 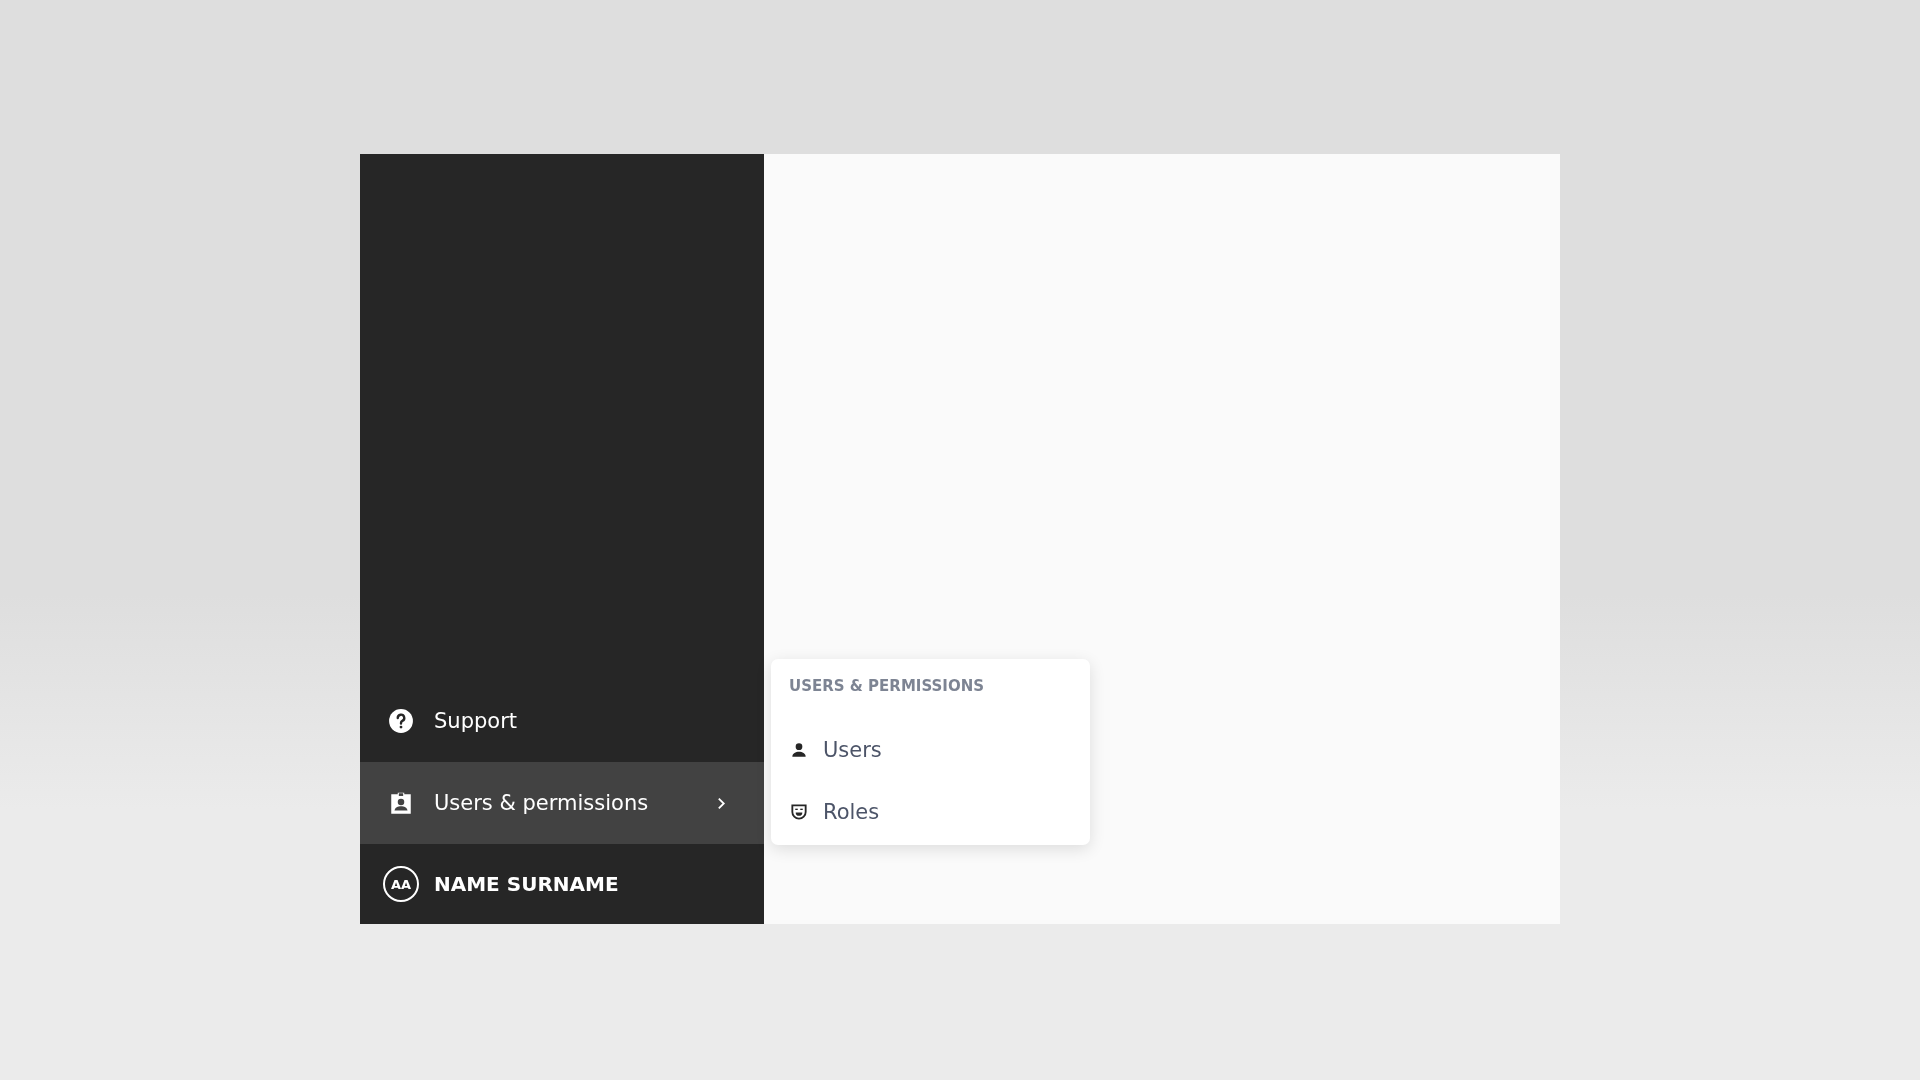 I want to click on submenu-item: Roles, so click(x=939, y=812).